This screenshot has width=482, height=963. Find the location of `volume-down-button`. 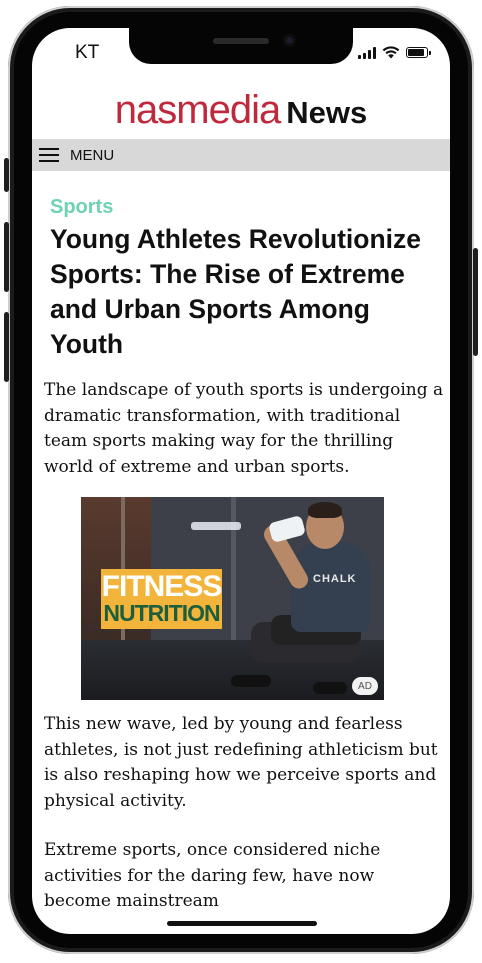

volume-down-button is located at coordinates (6, 347).